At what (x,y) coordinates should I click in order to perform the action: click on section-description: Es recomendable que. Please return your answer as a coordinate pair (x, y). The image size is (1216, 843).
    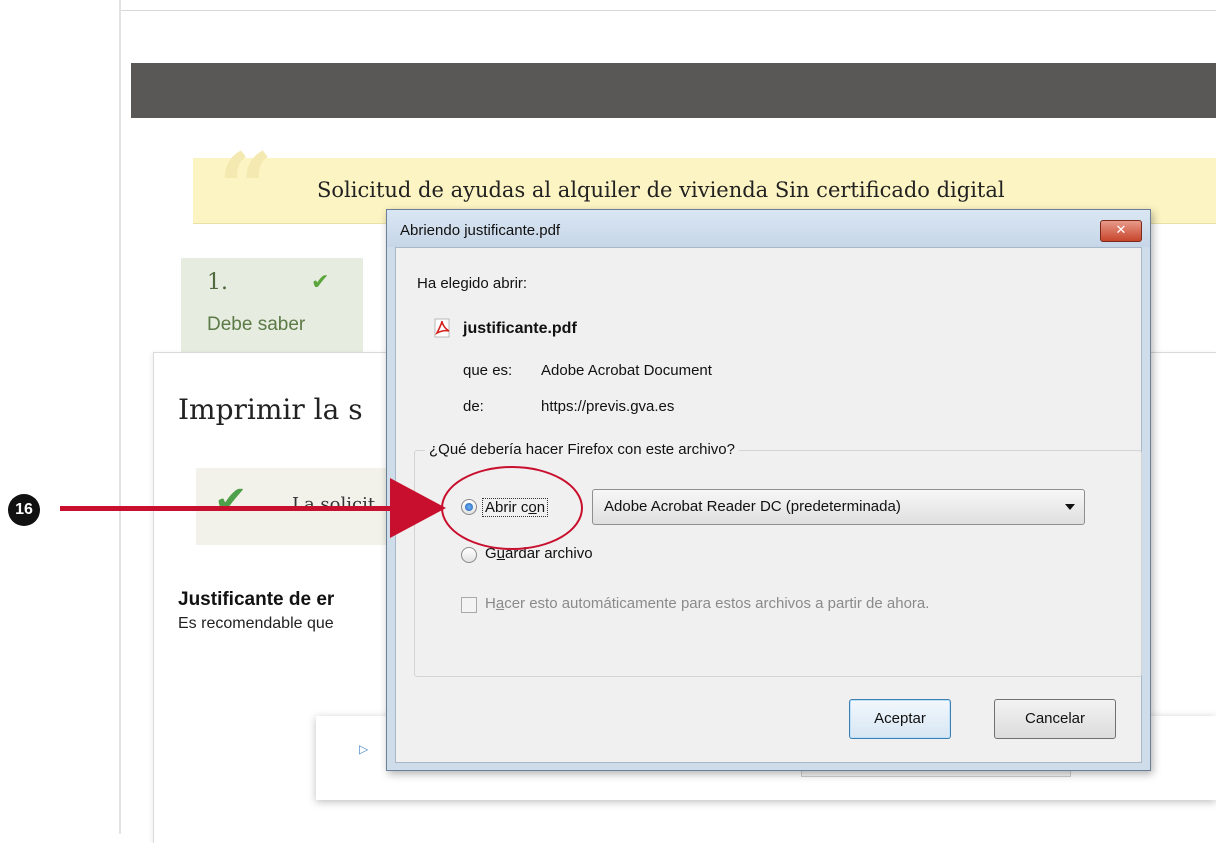
    Looking at the image, I should click on (256, 623).